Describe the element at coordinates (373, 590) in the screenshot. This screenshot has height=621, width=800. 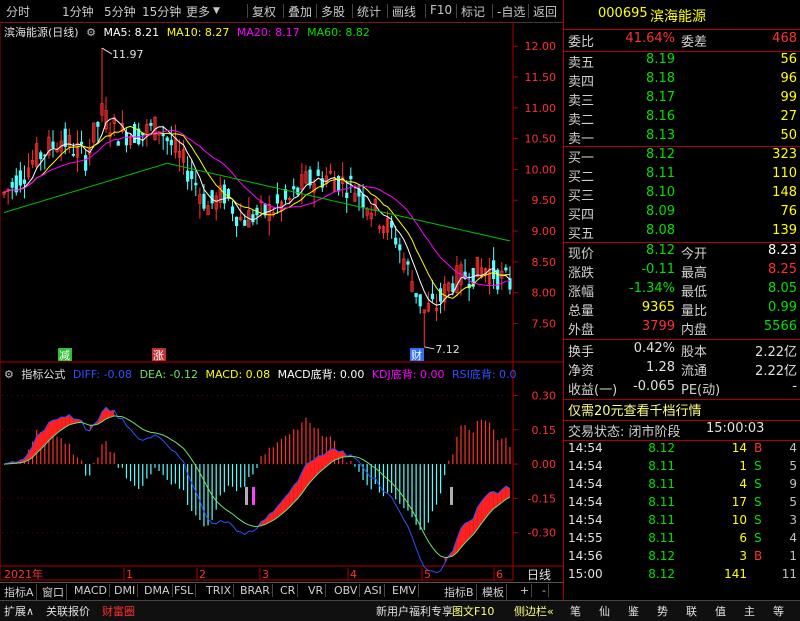
I see `indicator-tab-11: ASI` at that location.